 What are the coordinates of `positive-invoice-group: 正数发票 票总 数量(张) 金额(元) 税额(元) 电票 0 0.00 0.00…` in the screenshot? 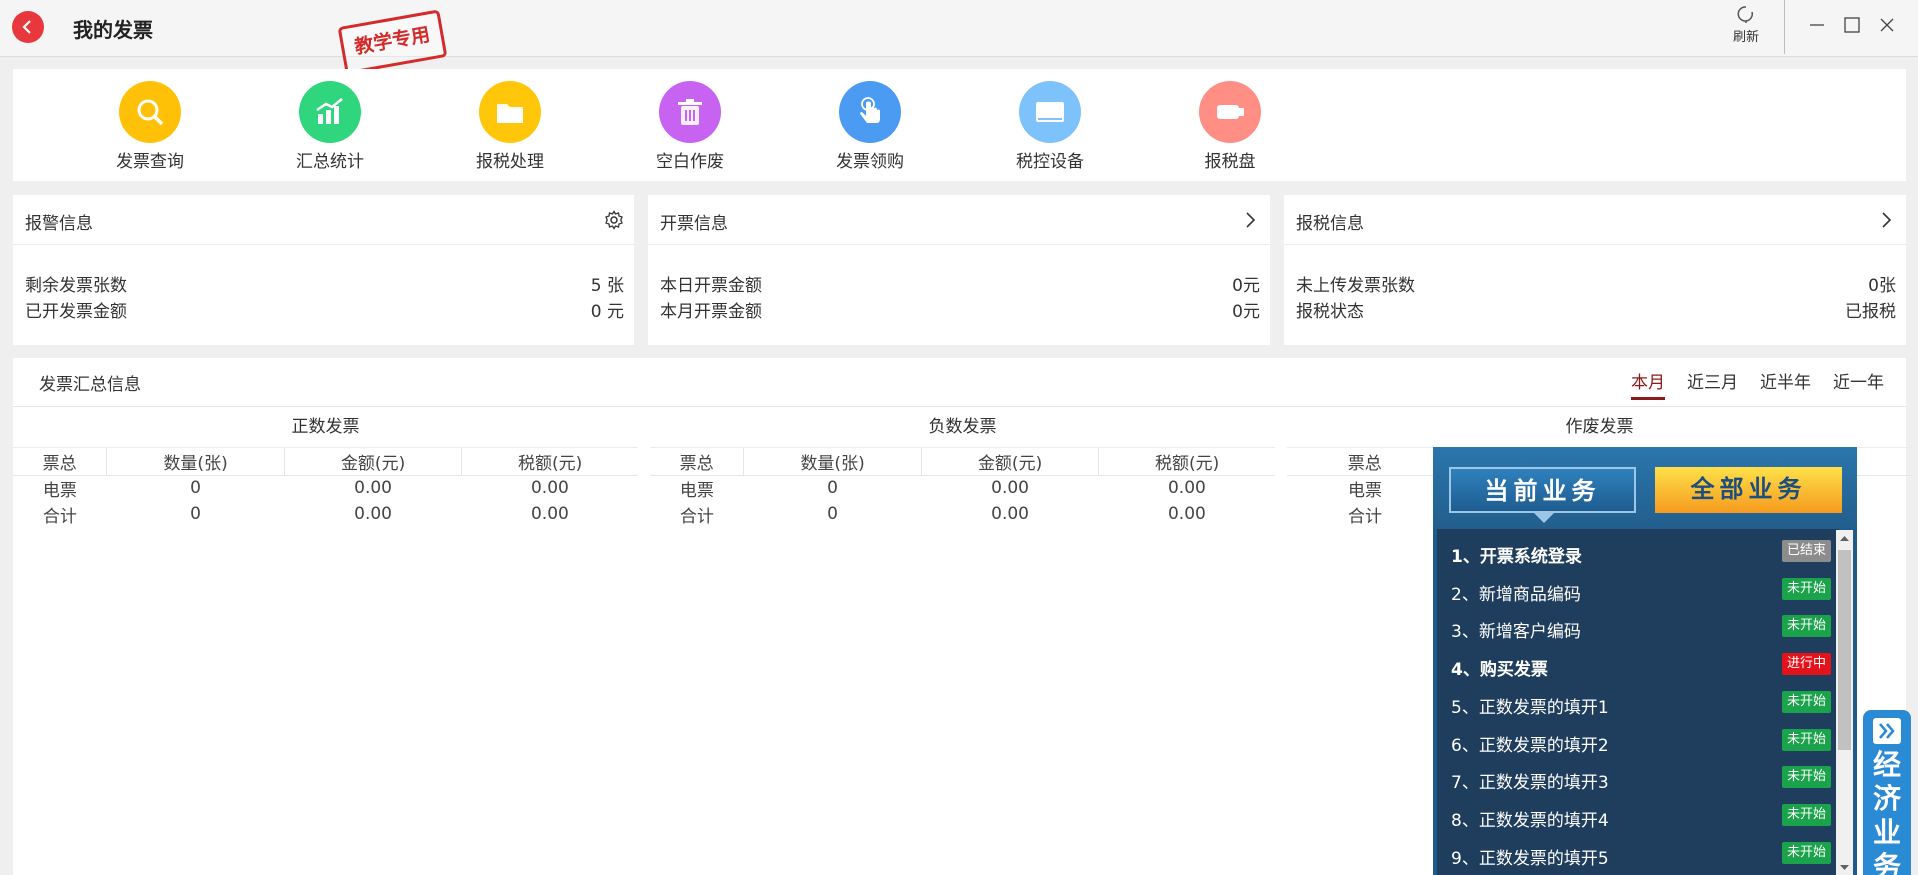 It's located at (325, 466).